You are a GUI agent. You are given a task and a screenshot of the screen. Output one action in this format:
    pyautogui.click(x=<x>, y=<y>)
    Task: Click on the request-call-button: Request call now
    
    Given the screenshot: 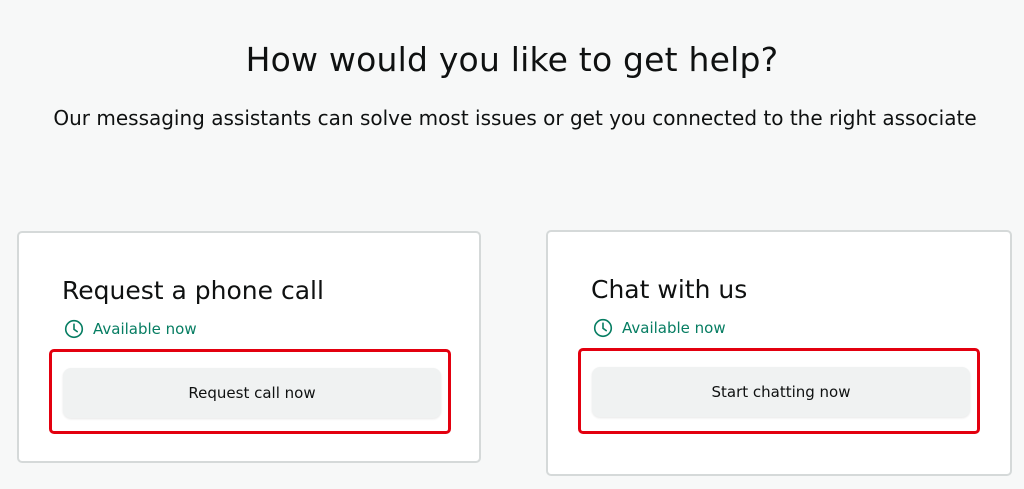 What is the action you would take?
    pyautogui.click(x=252, y=393)
    